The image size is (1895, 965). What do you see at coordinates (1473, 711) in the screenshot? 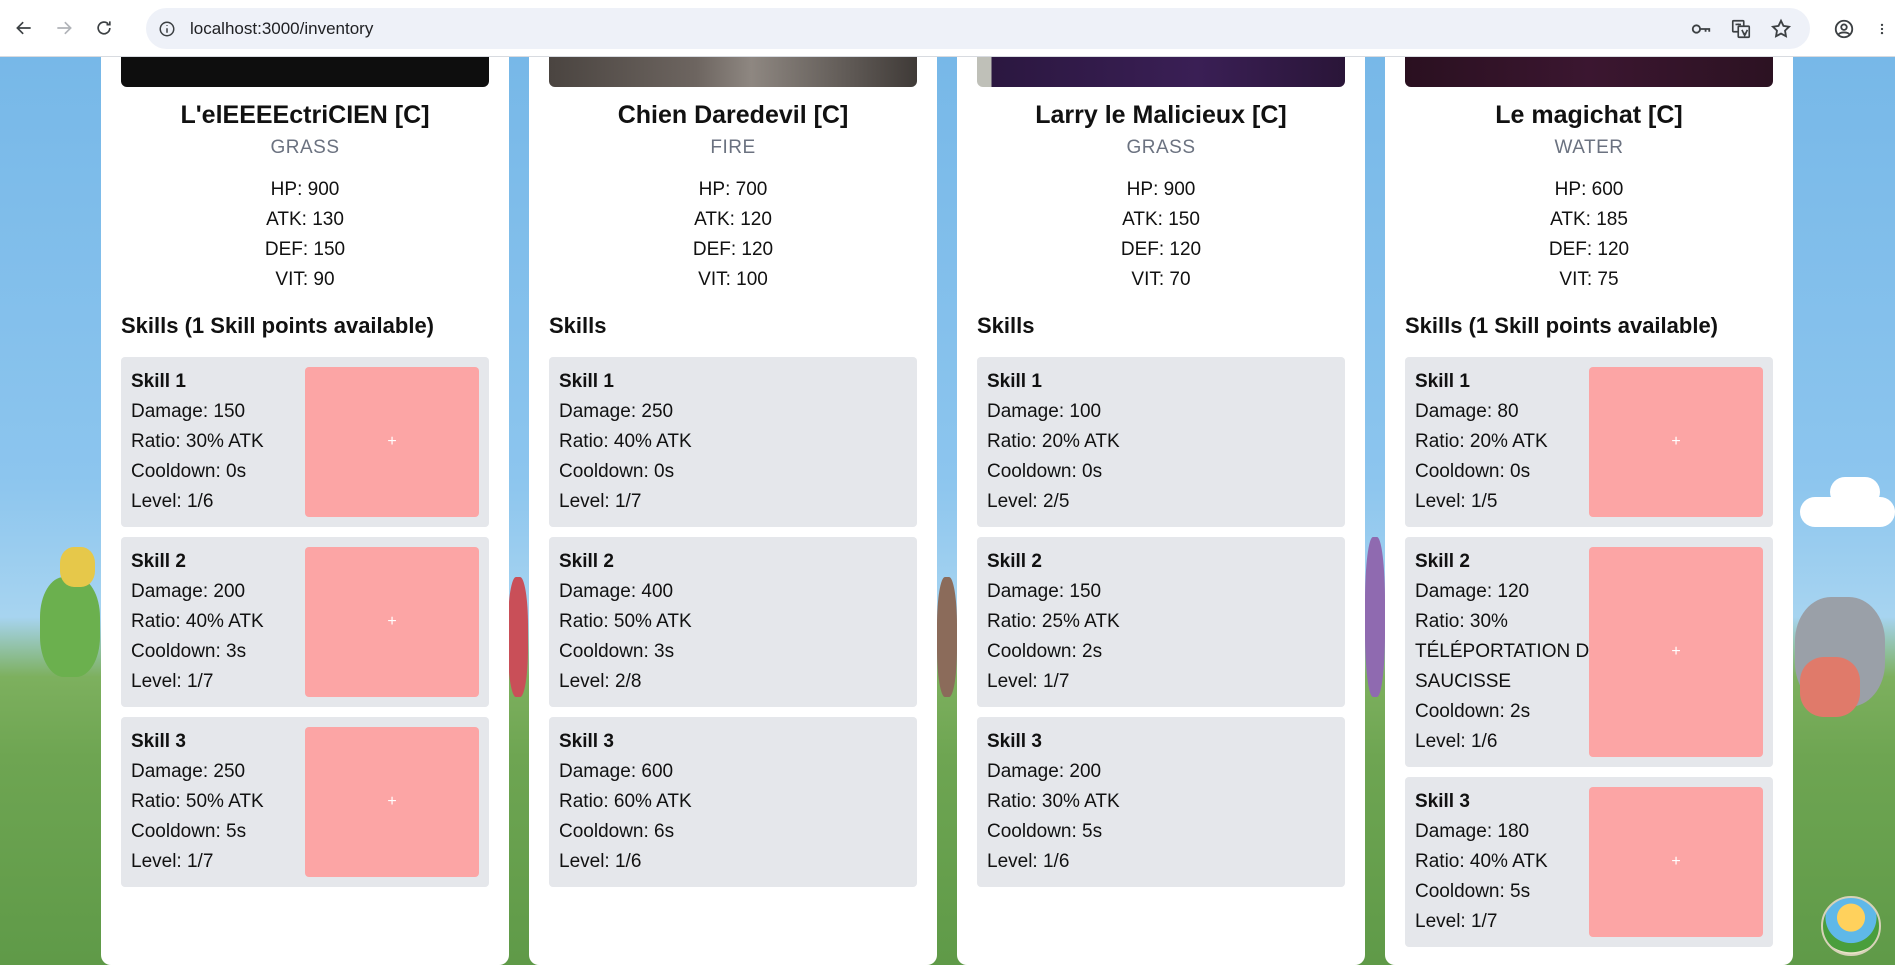
I see `skill-cooldown: Cooldown: 2s` at bounding box center [1473, 711].